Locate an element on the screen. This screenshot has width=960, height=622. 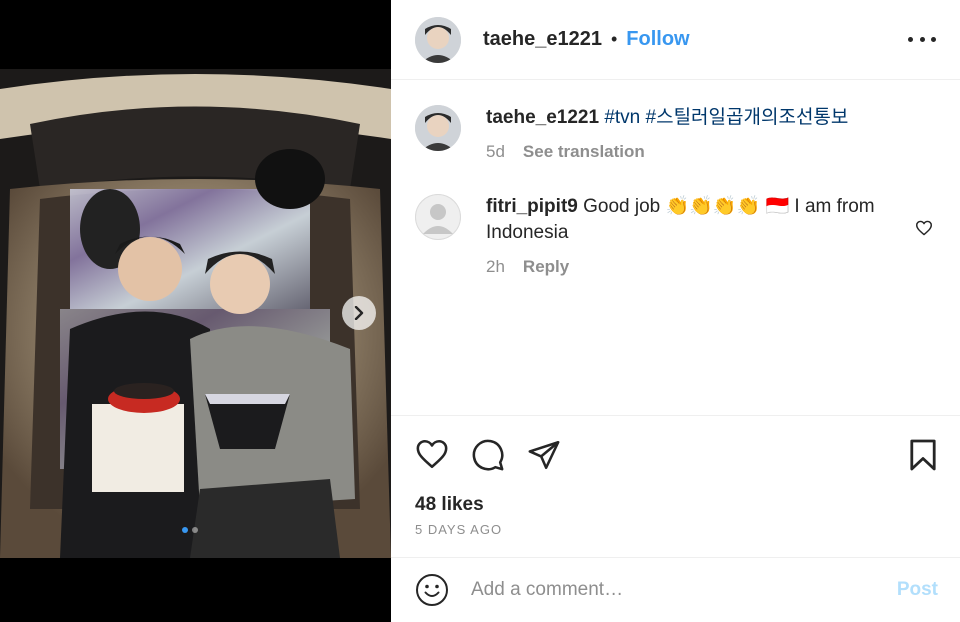
default-avatar-icon is located at coordinates (438, 217).